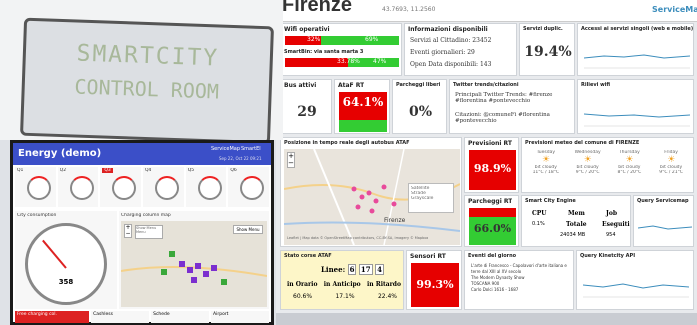 This screenshot has height=325, width=697. What do you see at coordinates (665, 227) in the screenshot?
I see `query-line-chart` at bounding box center [665, 227].